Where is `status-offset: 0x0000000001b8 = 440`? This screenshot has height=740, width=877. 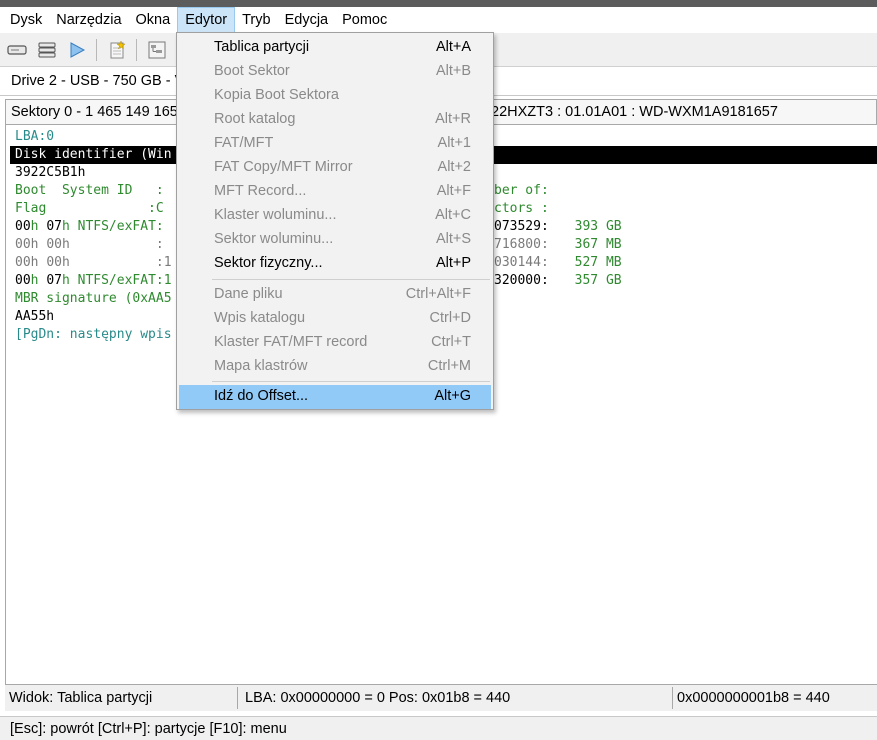 status-offset: 0x0000000001b8 = 440 is located at coordinates (753, 698).